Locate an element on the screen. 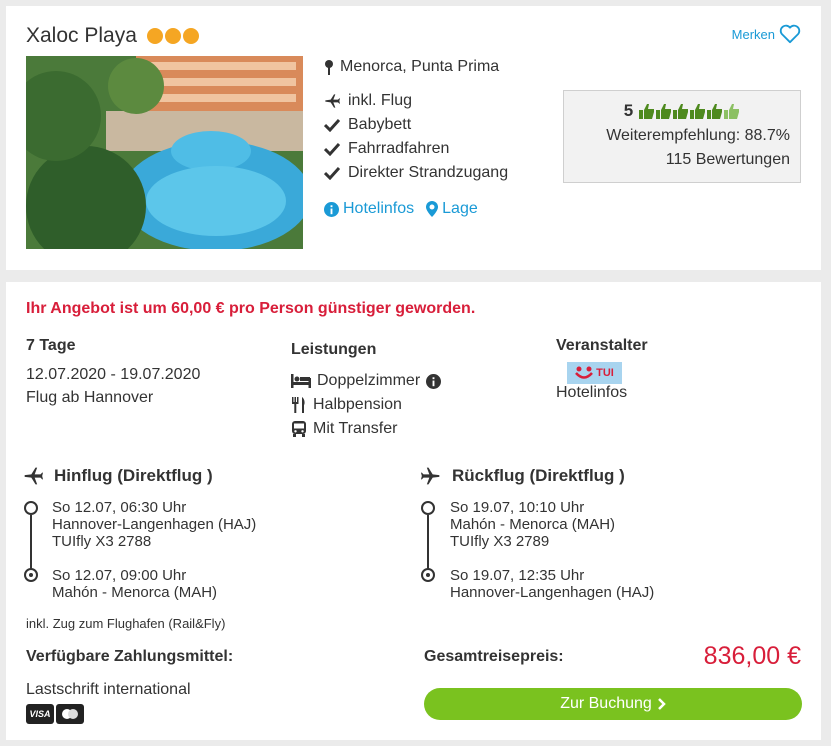 The height and width of the screenshot is (746, 831). booking-button-label: Zur Buchung is located at coordinates (606, 703).